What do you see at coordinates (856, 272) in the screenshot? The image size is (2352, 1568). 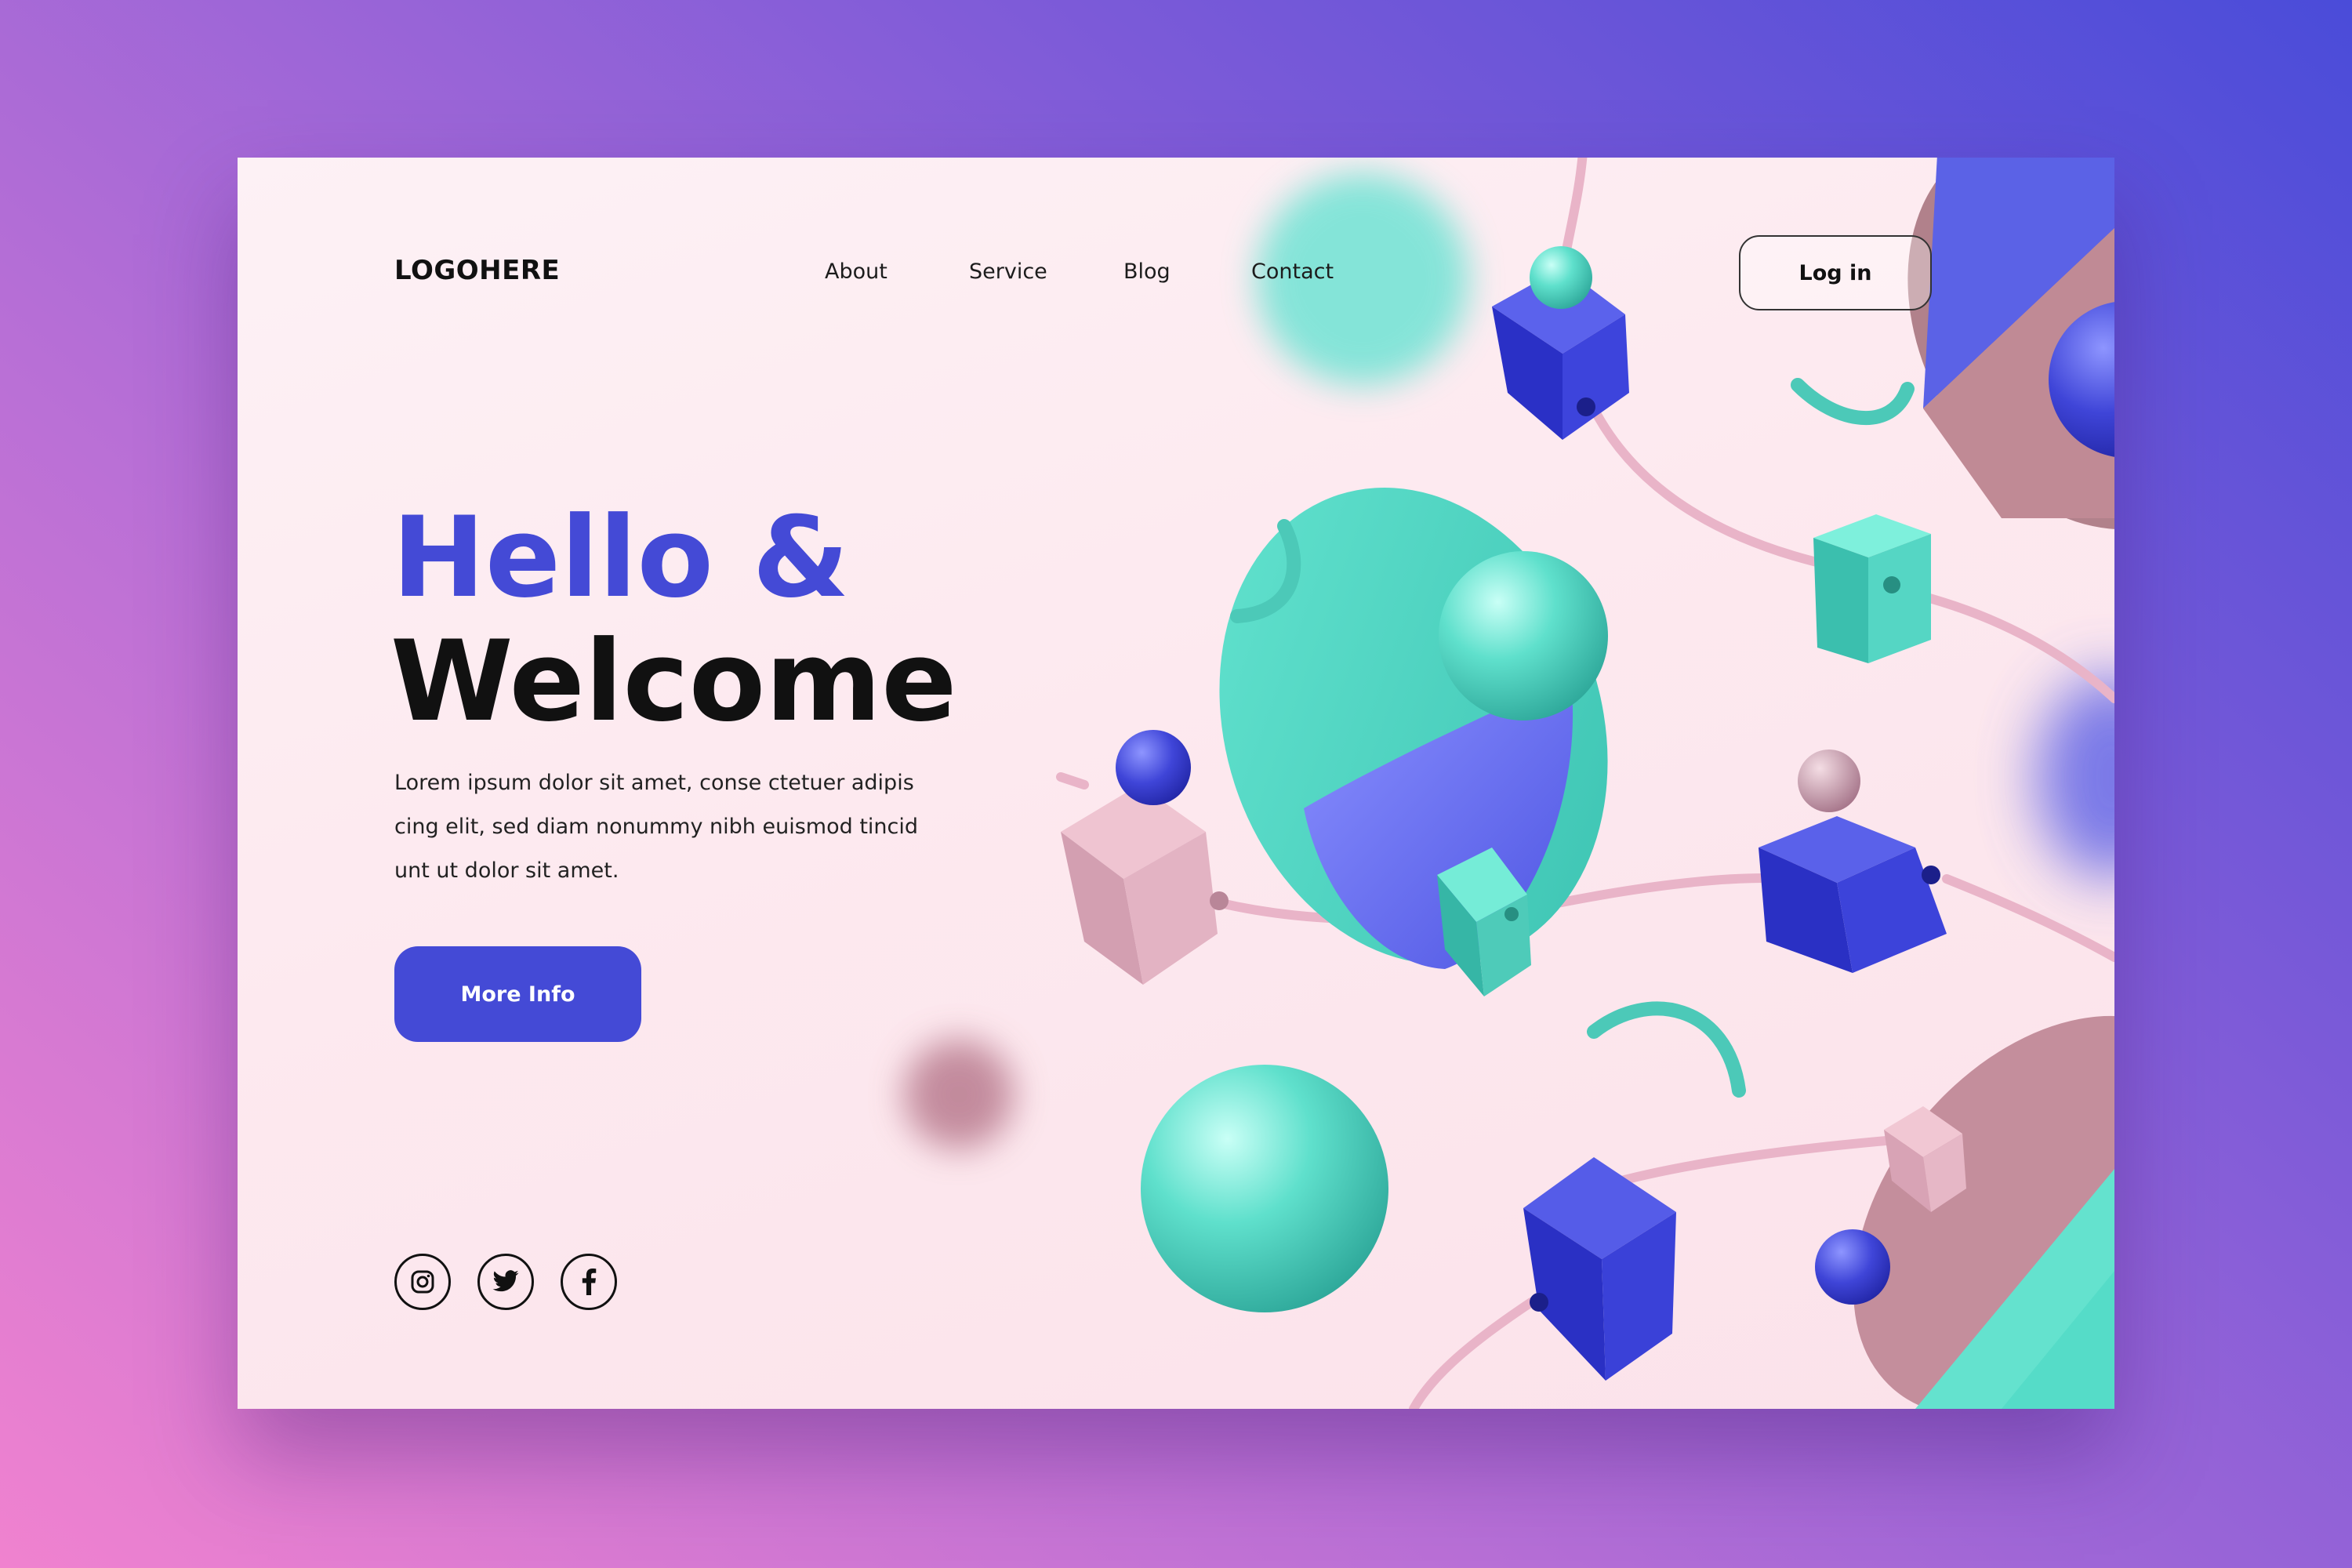 I see `nav-link-about: About` at bounding box center [856, 272].